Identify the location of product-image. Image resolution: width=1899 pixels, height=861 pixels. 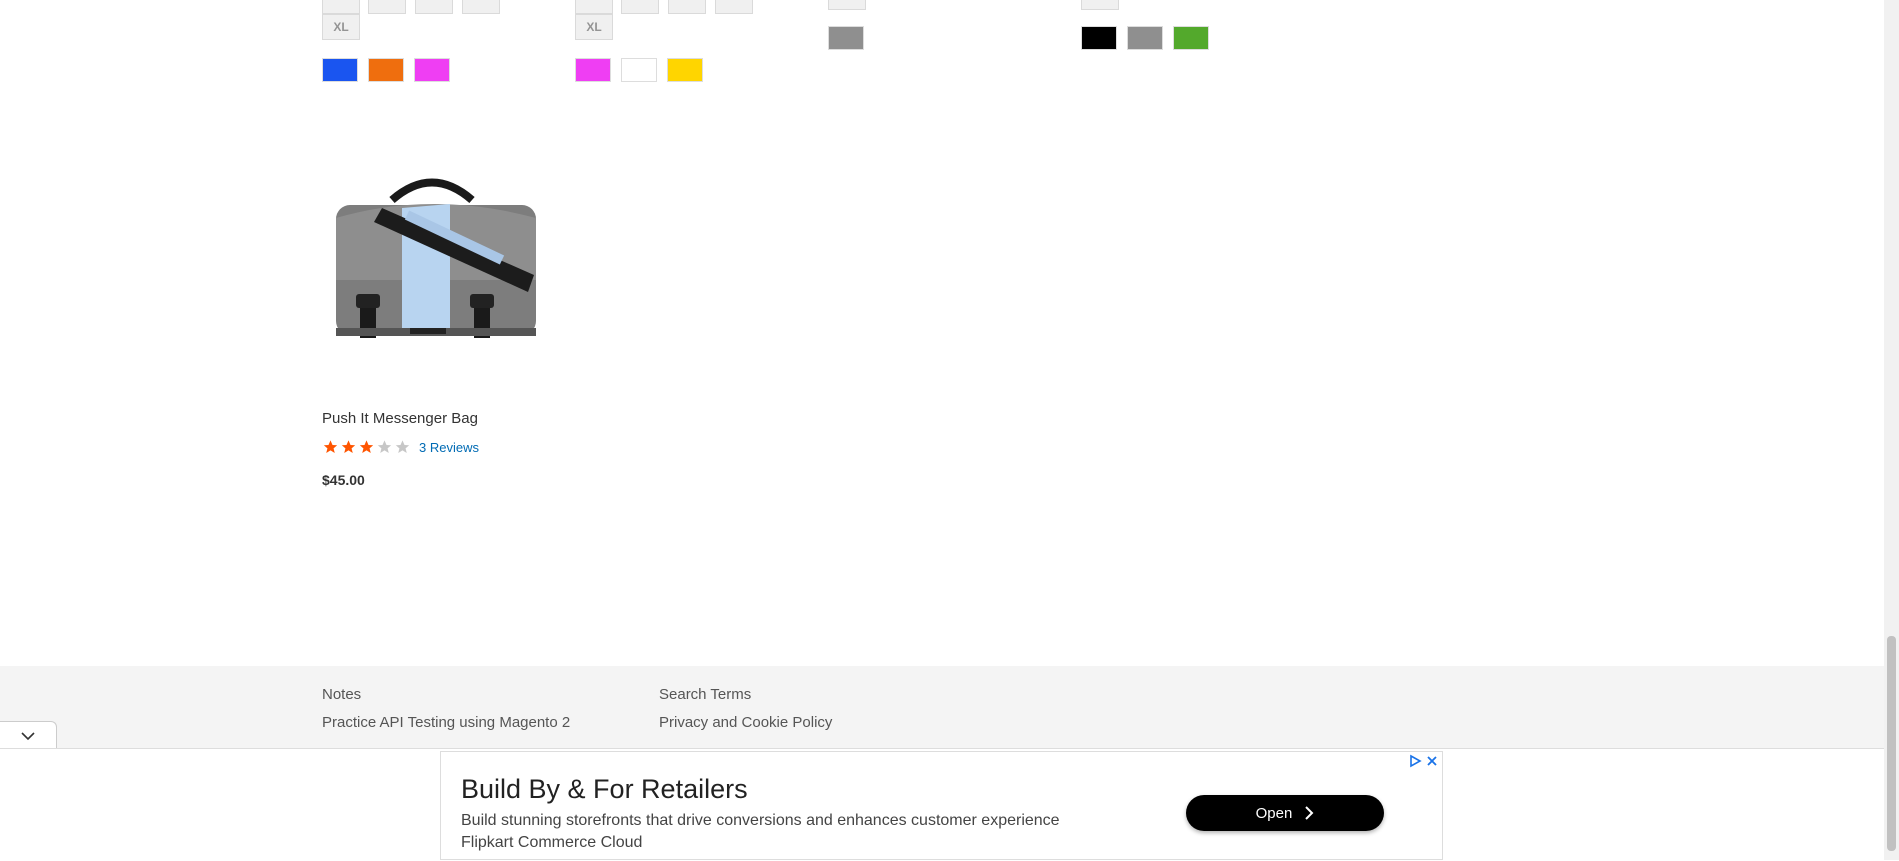
(432, 285).